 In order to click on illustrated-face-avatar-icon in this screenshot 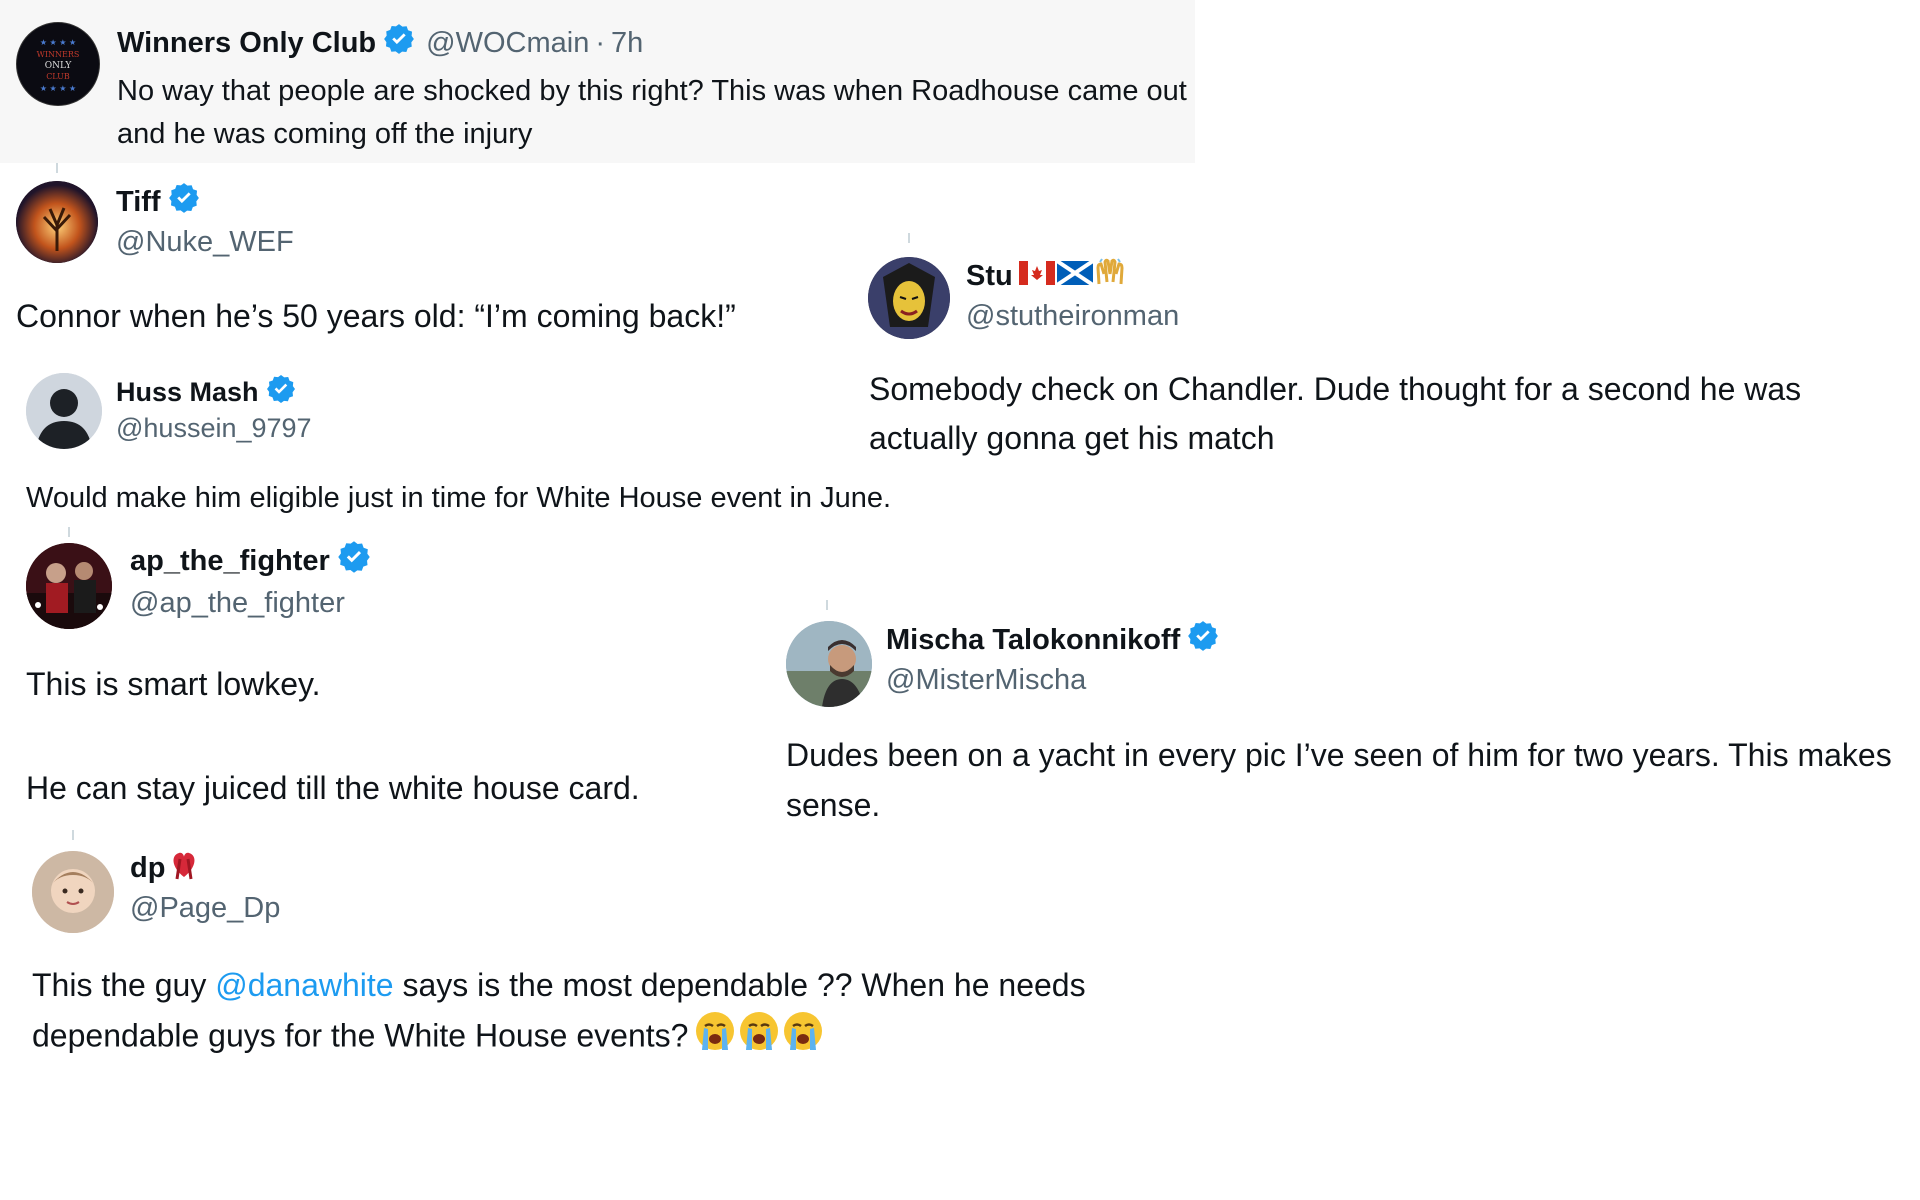, I will do `click(909, 298)`.